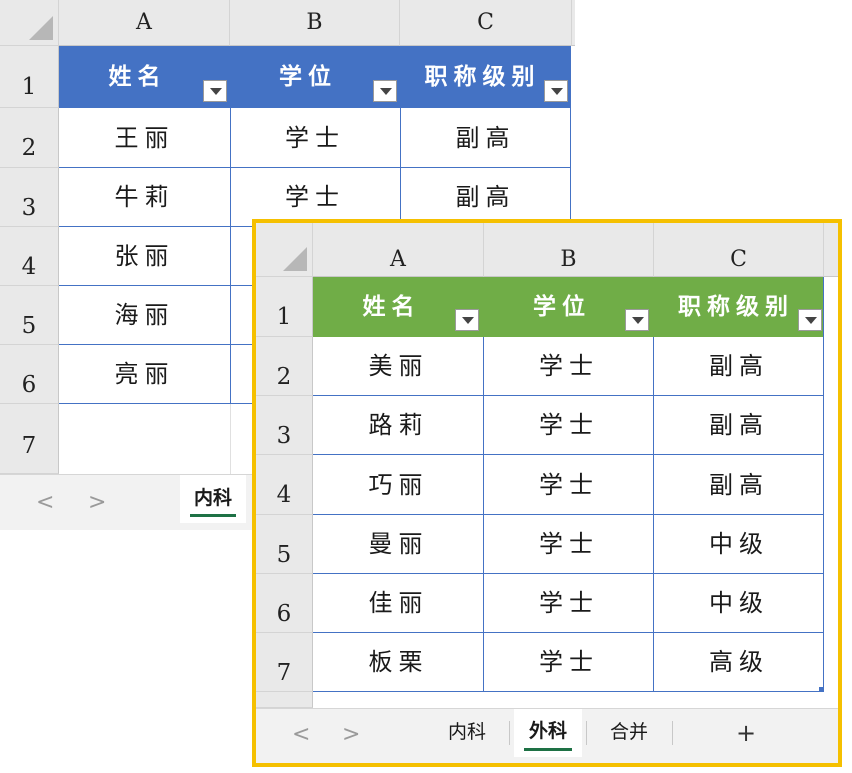 Image resolution: width=852 pixels, height=773 pixels. I want to click on cell-a2: 王丽, so click(144, 138).